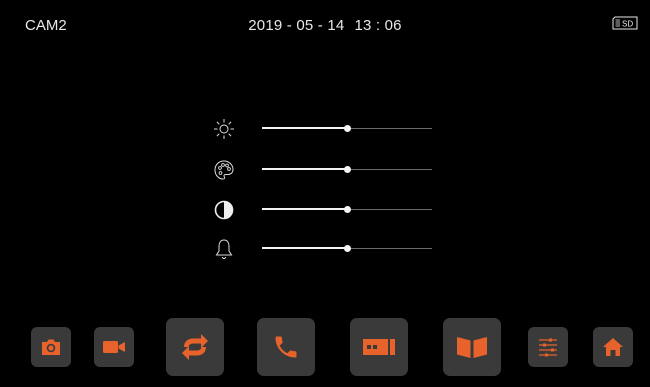 The image size is (650, 387). I want to click on status-bar: CAM2 2019 - 05 - 14 13 : 06 SD, so click(325, 18).